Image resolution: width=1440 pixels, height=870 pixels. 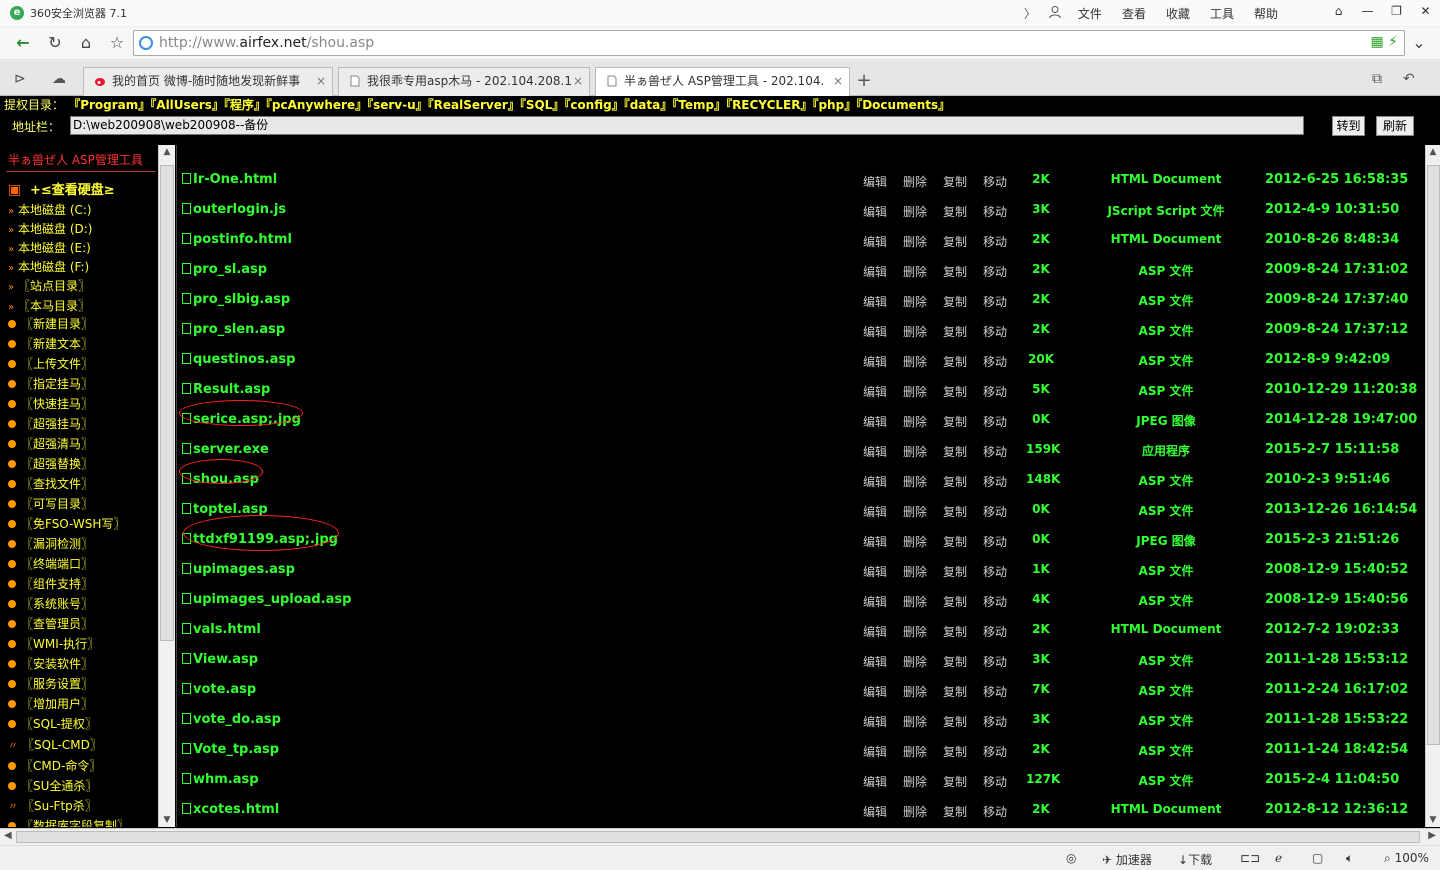 I want to click on tool-link: 〃〖SQL-CMD〗, so click(x=55, y=745).